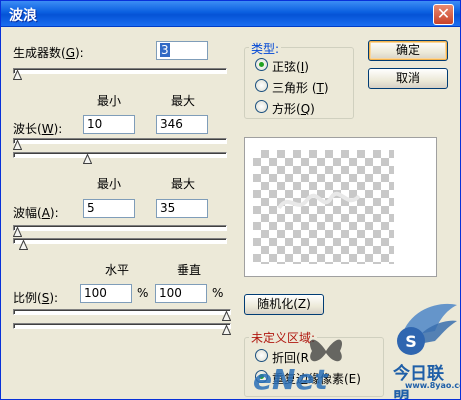 The width and height of the screenshot is (461, 400). I want to click on scale-horizontal-slider-thumb, so click(226, 316).